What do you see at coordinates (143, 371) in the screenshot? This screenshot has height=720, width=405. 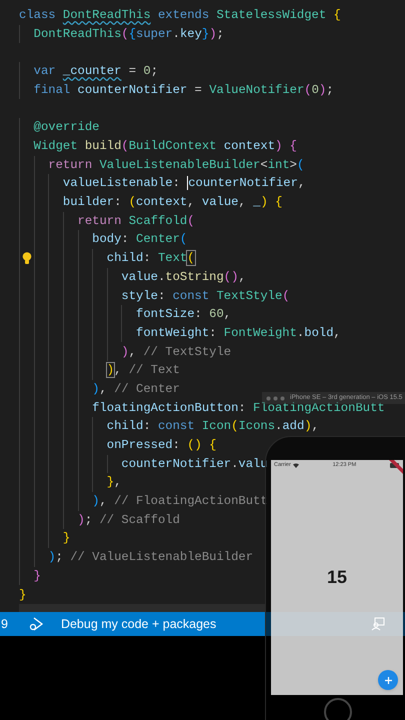 I see `code-line: ), // Text` at bounding box center [143, 371].